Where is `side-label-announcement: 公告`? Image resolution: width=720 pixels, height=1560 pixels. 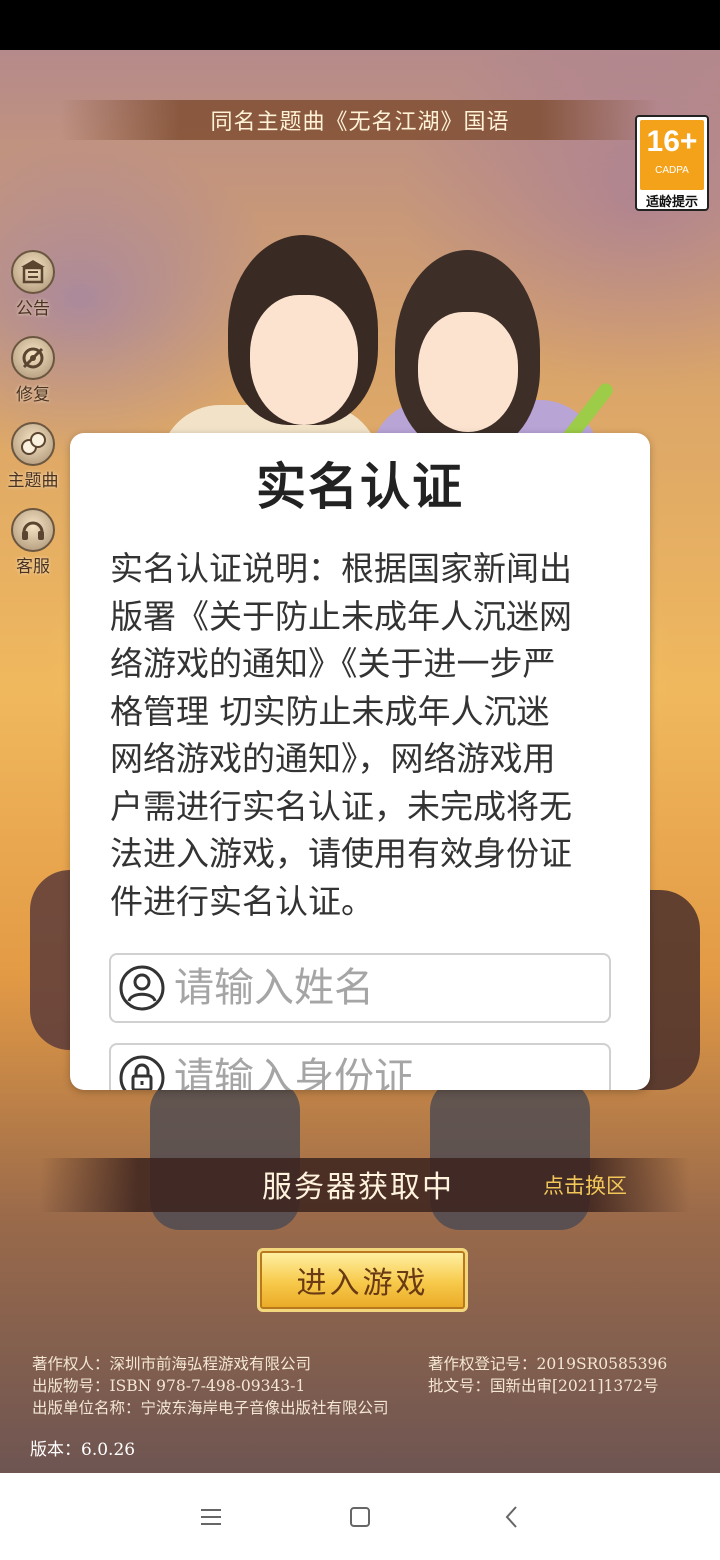
side-label-announcement: 公告 is located at coordinates (33, 309).